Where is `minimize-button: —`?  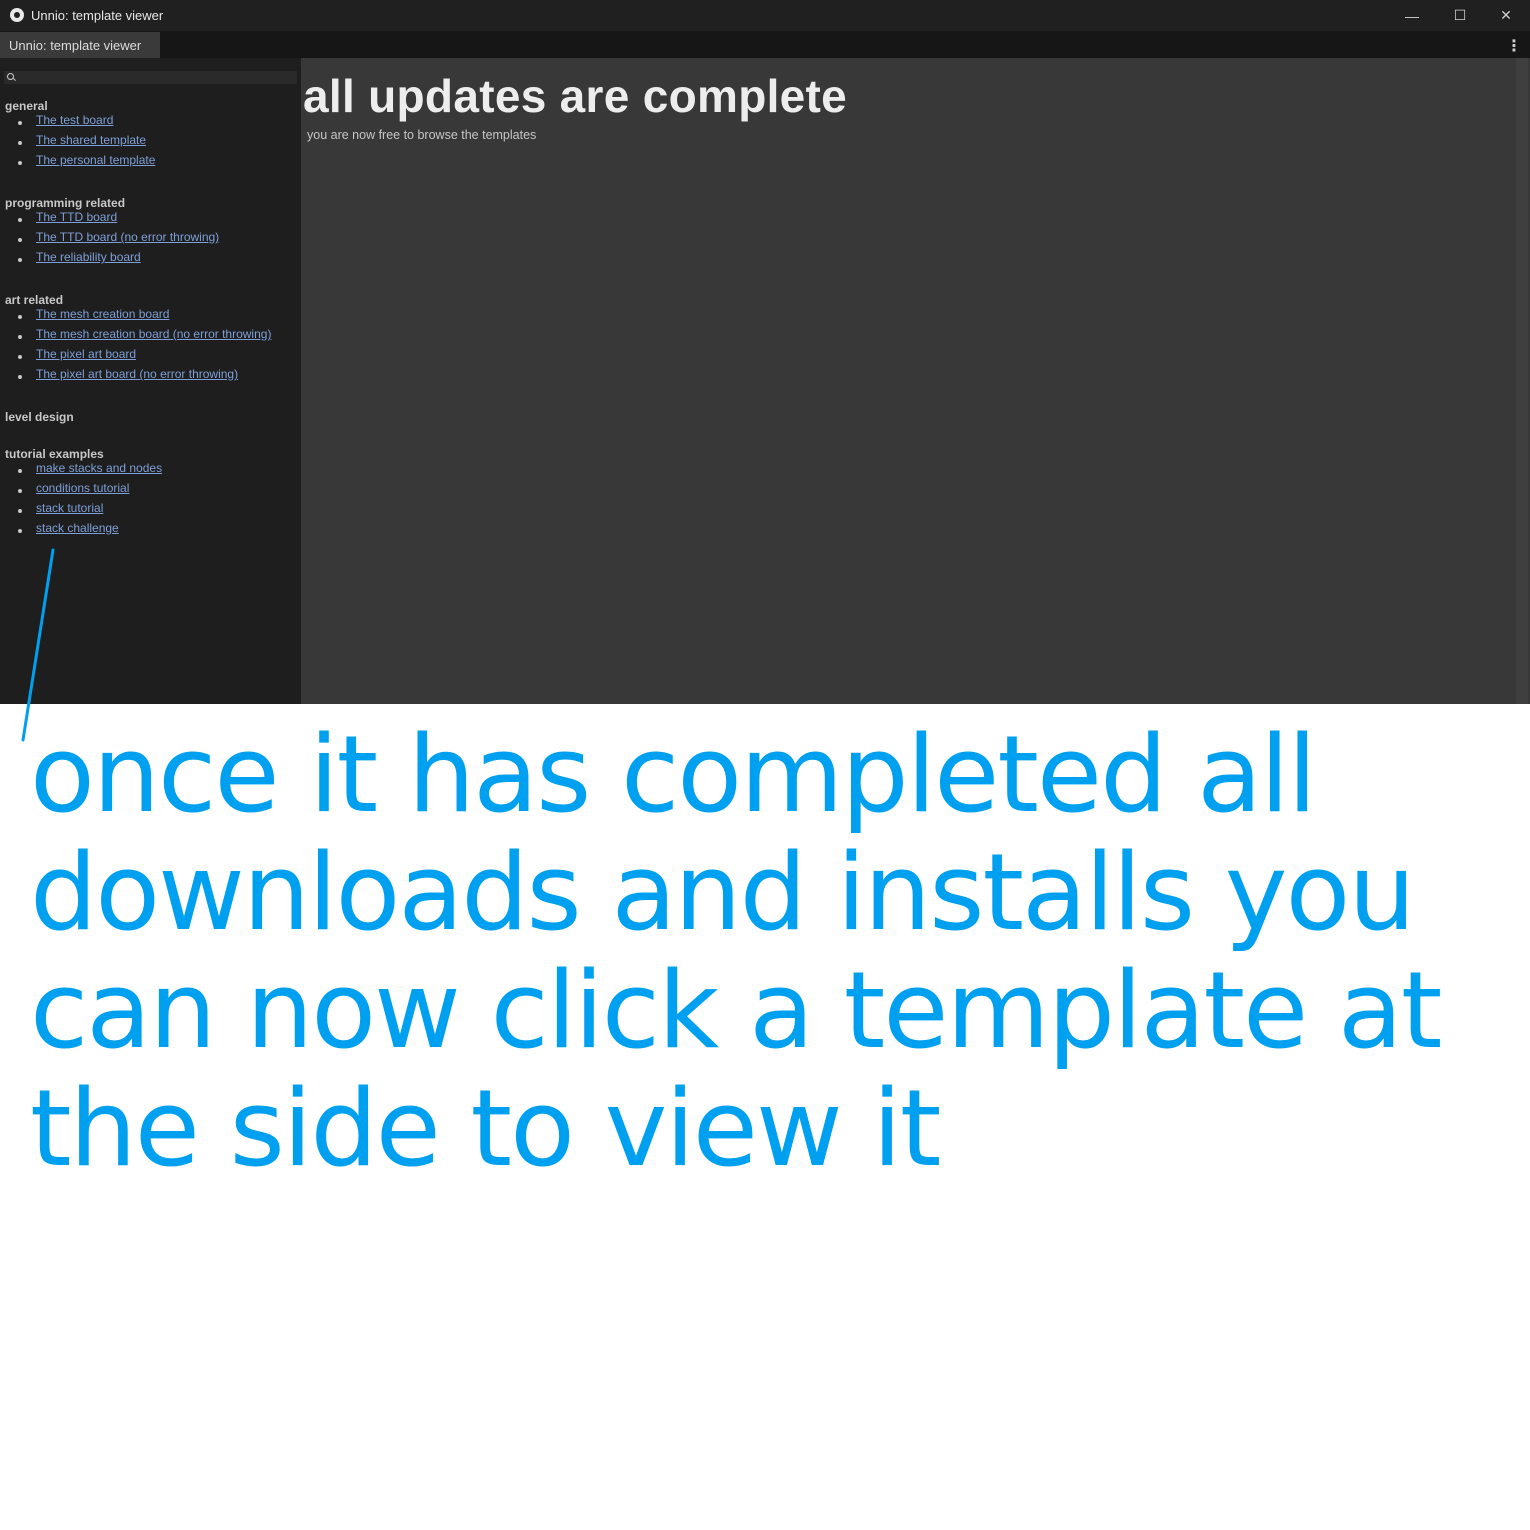
minimize-button: — is located at coordinates (1412, 15).